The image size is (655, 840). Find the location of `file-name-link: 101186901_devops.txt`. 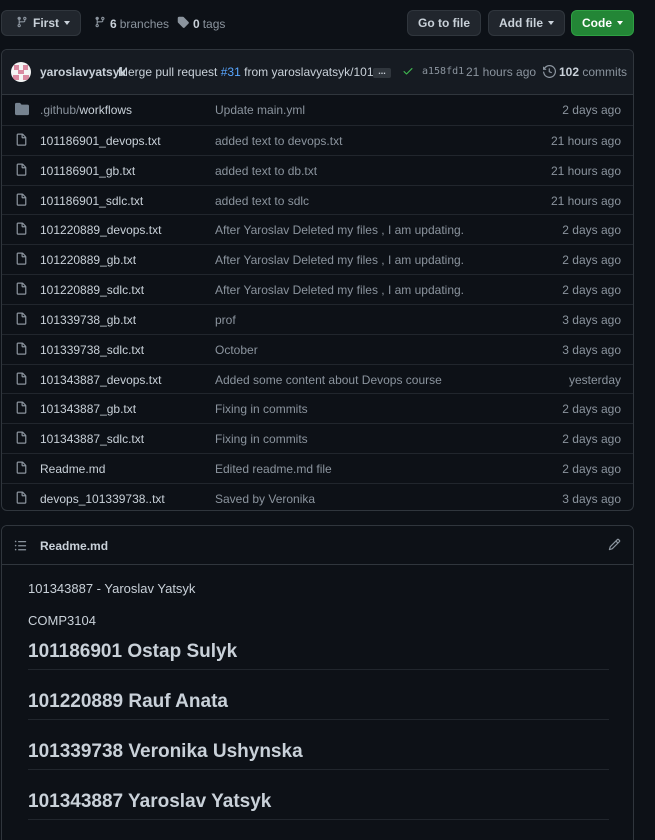

file-name-link: 101186901_devops.txt is located at coordinates (100, 141).